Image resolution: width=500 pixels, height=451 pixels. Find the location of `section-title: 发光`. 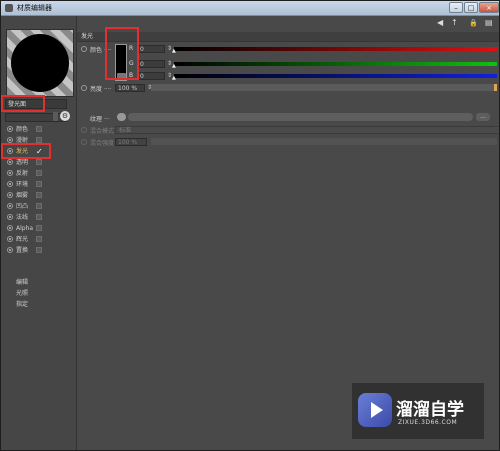

section-title: 发光 is located at coordinates (87, 36).